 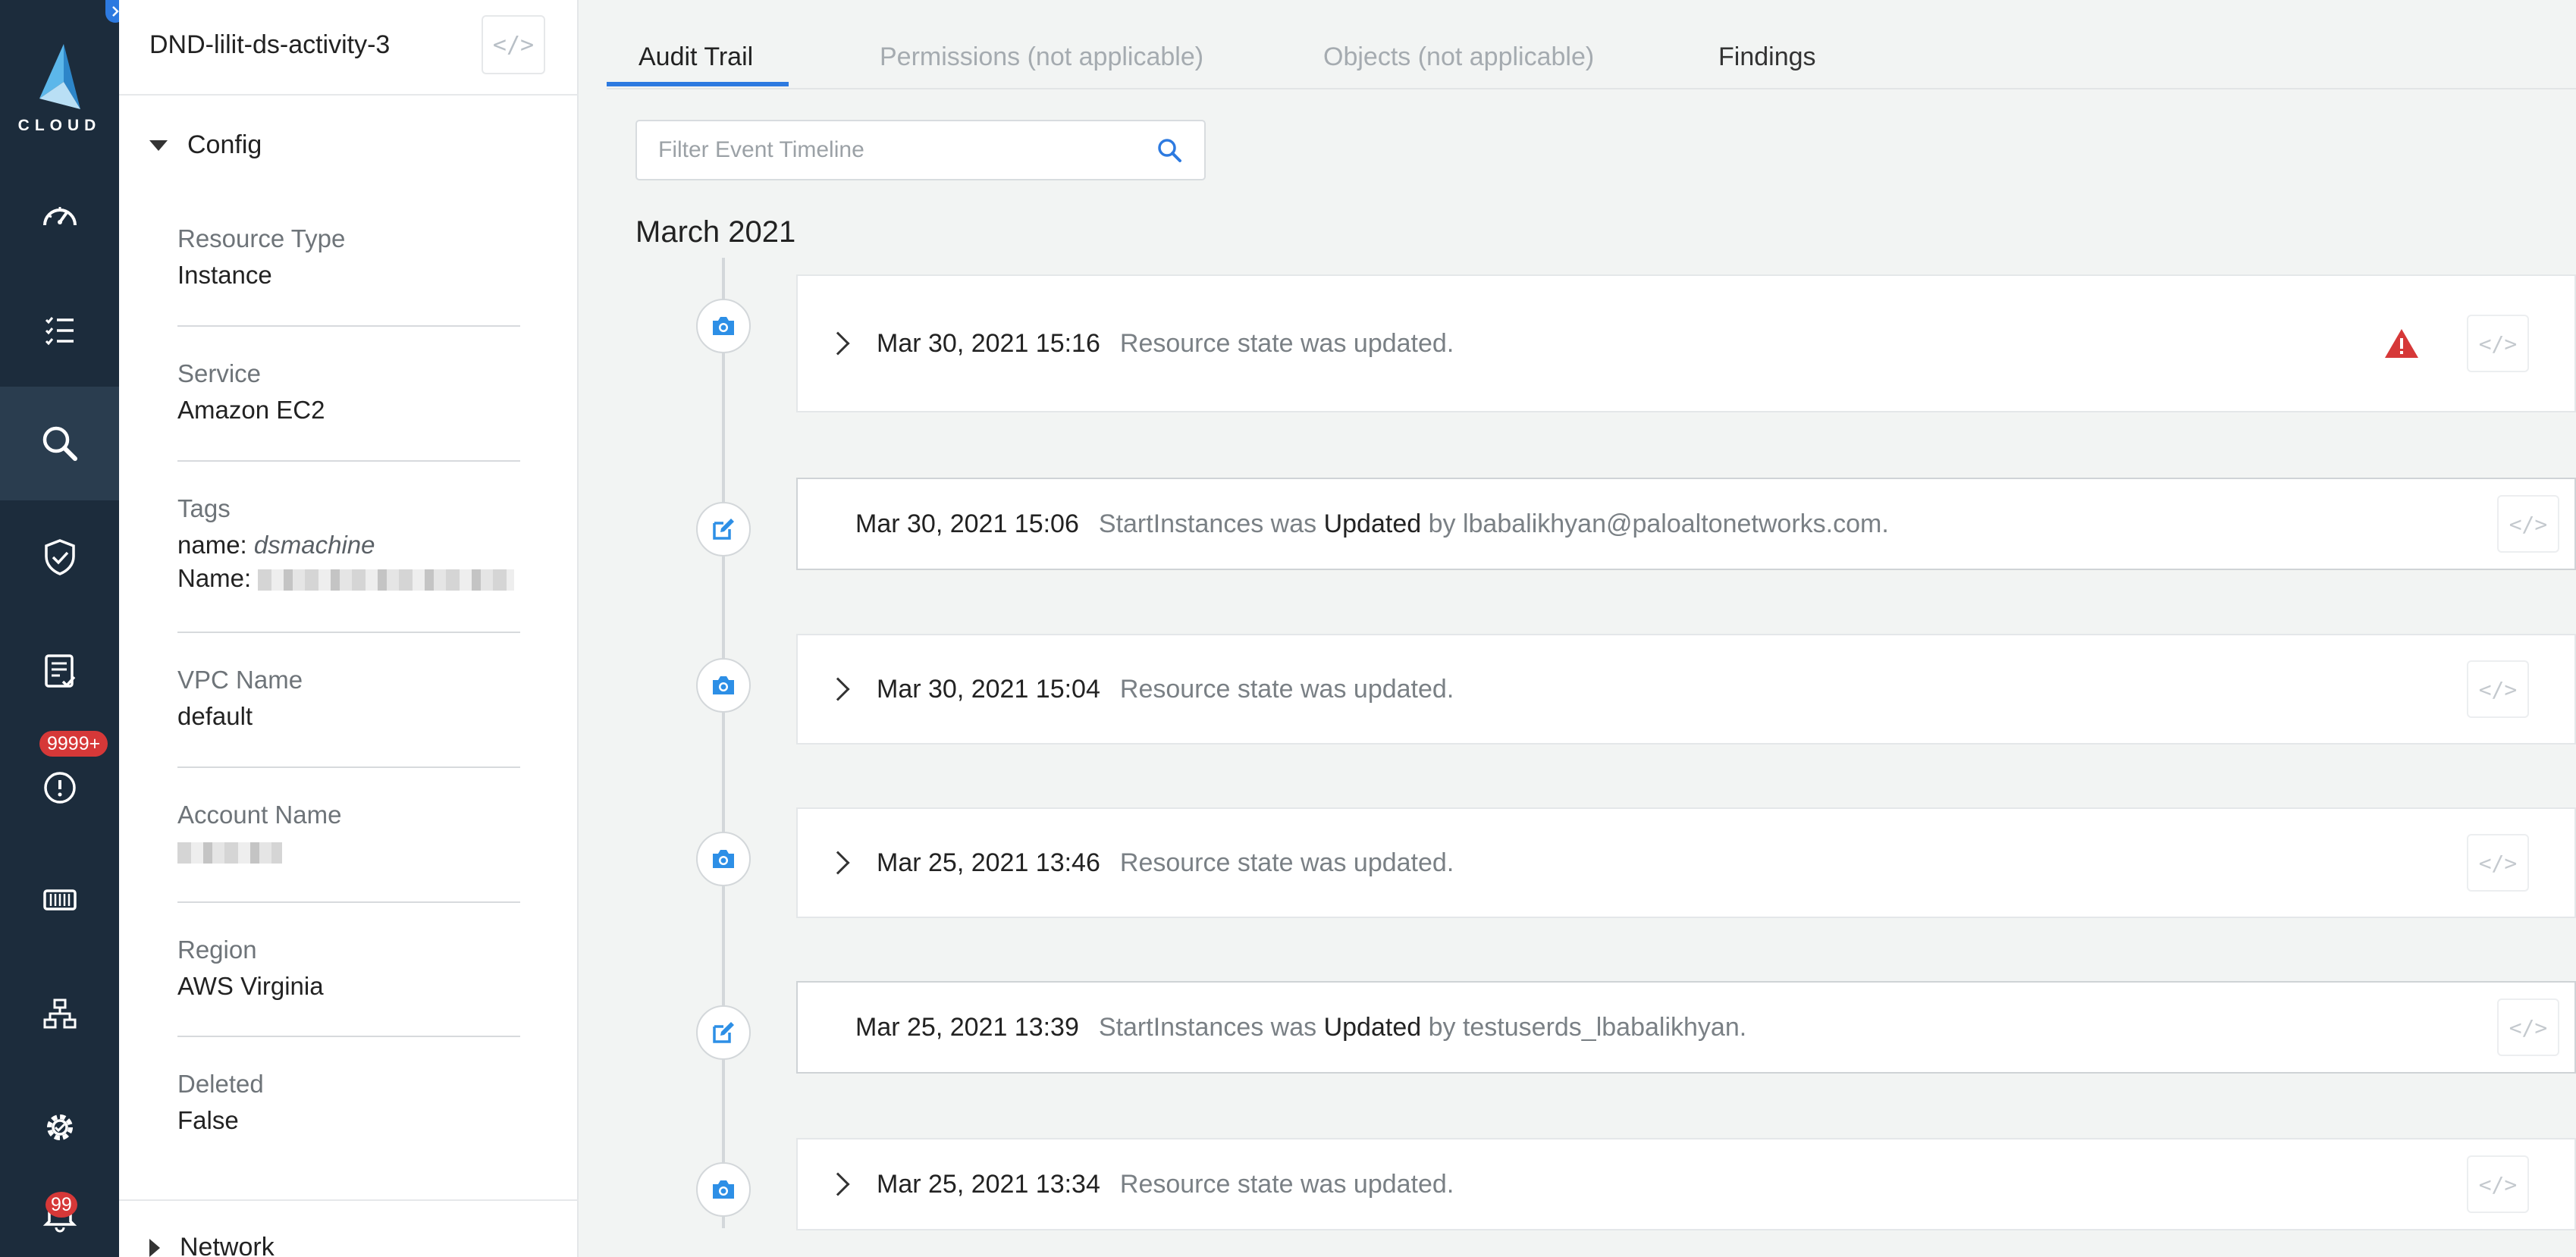 What do you see at coordinates (696, 57) in the screenshot?
I see `tab-audit-trail: Audit Trail` at bounding box center [696, 57].